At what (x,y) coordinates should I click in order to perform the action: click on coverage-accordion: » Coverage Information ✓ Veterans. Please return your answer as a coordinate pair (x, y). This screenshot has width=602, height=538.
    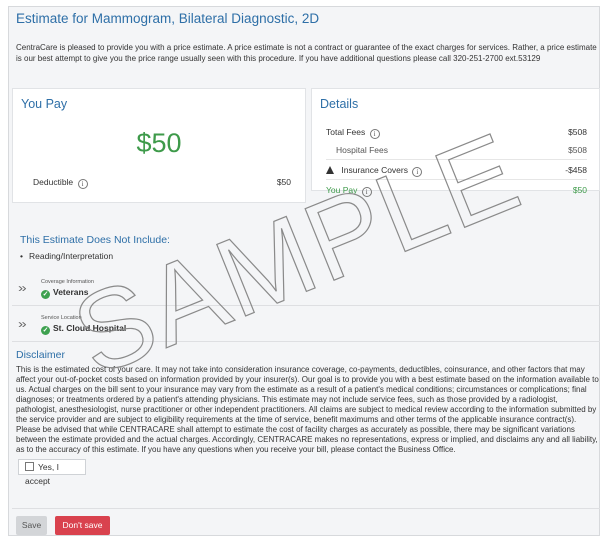
    Looking at the image, I should click on (114, 293).